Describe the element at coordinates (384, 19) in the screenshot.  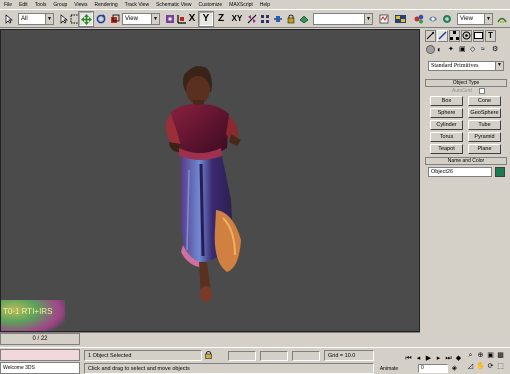
I see `track-view-icon` at that location.